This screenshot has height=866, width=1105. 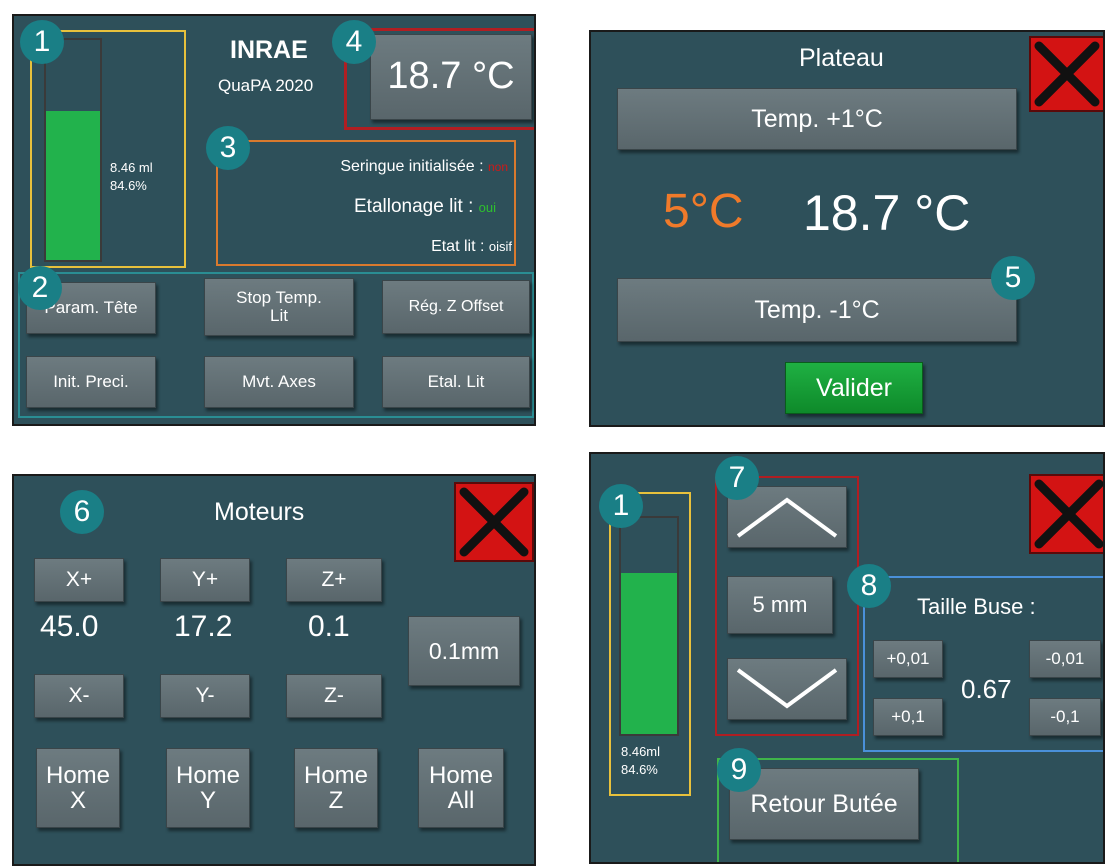 What do you see at coordinates (91, 382) in the screenshot?
I see `init-preci-button: Init. Preci.` at bounding box center [91, 382].